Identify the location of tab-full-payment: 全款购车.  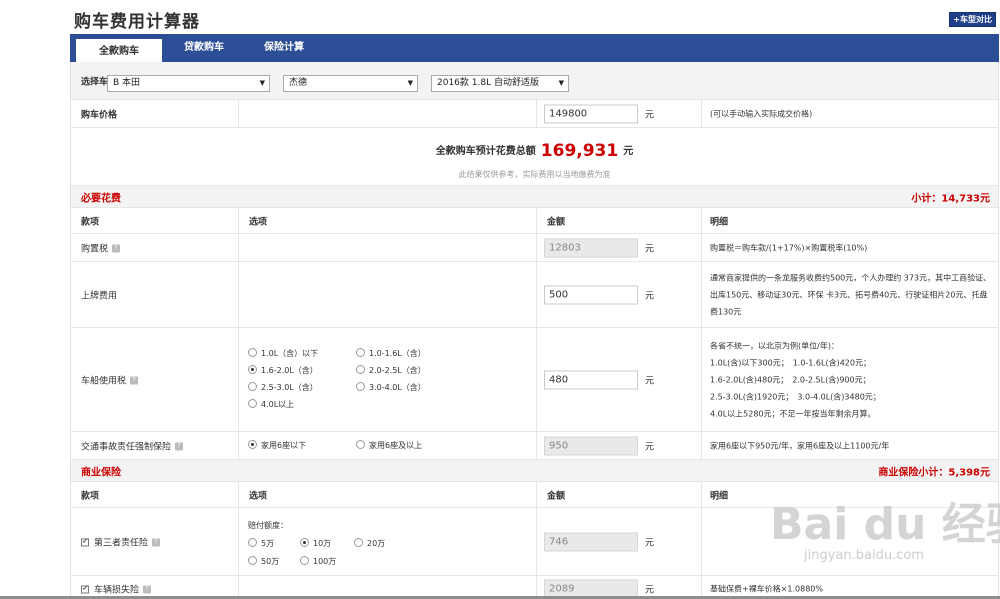
(119, 50).